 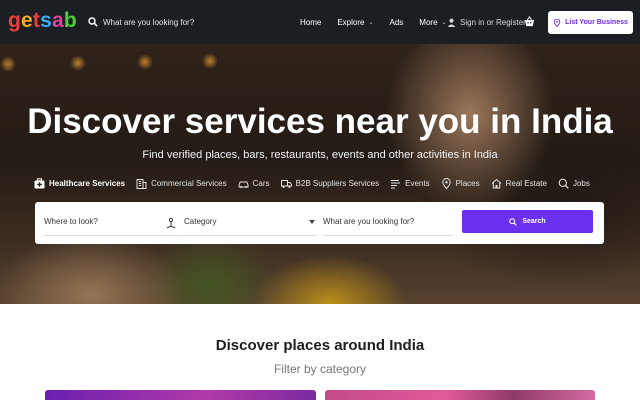 I want to click on site-logo: getsab, so click(x=42, y=21).